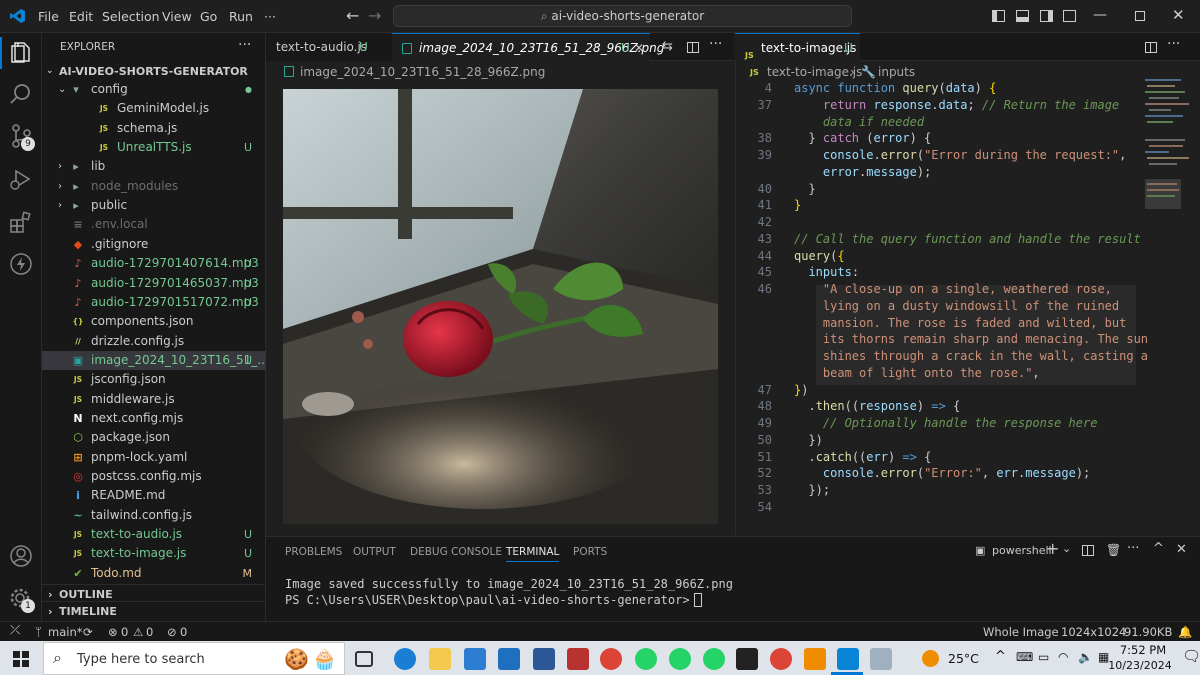  Describe the element at coordinates (998, 16) in the screenshot. I see `toggle-primary-sidebar-icon` at that location.